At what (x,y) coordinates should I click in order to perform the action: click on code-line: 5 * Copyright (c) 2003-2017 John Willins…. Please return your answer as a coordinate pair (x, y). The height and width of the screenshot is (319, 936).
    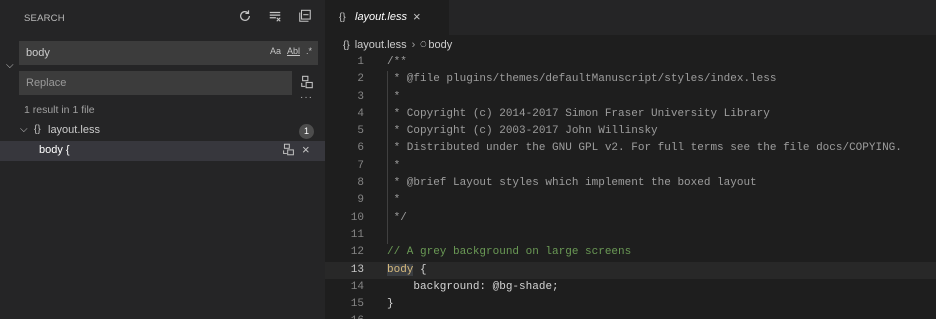
    Looking at the image, I should click on (630, 131).